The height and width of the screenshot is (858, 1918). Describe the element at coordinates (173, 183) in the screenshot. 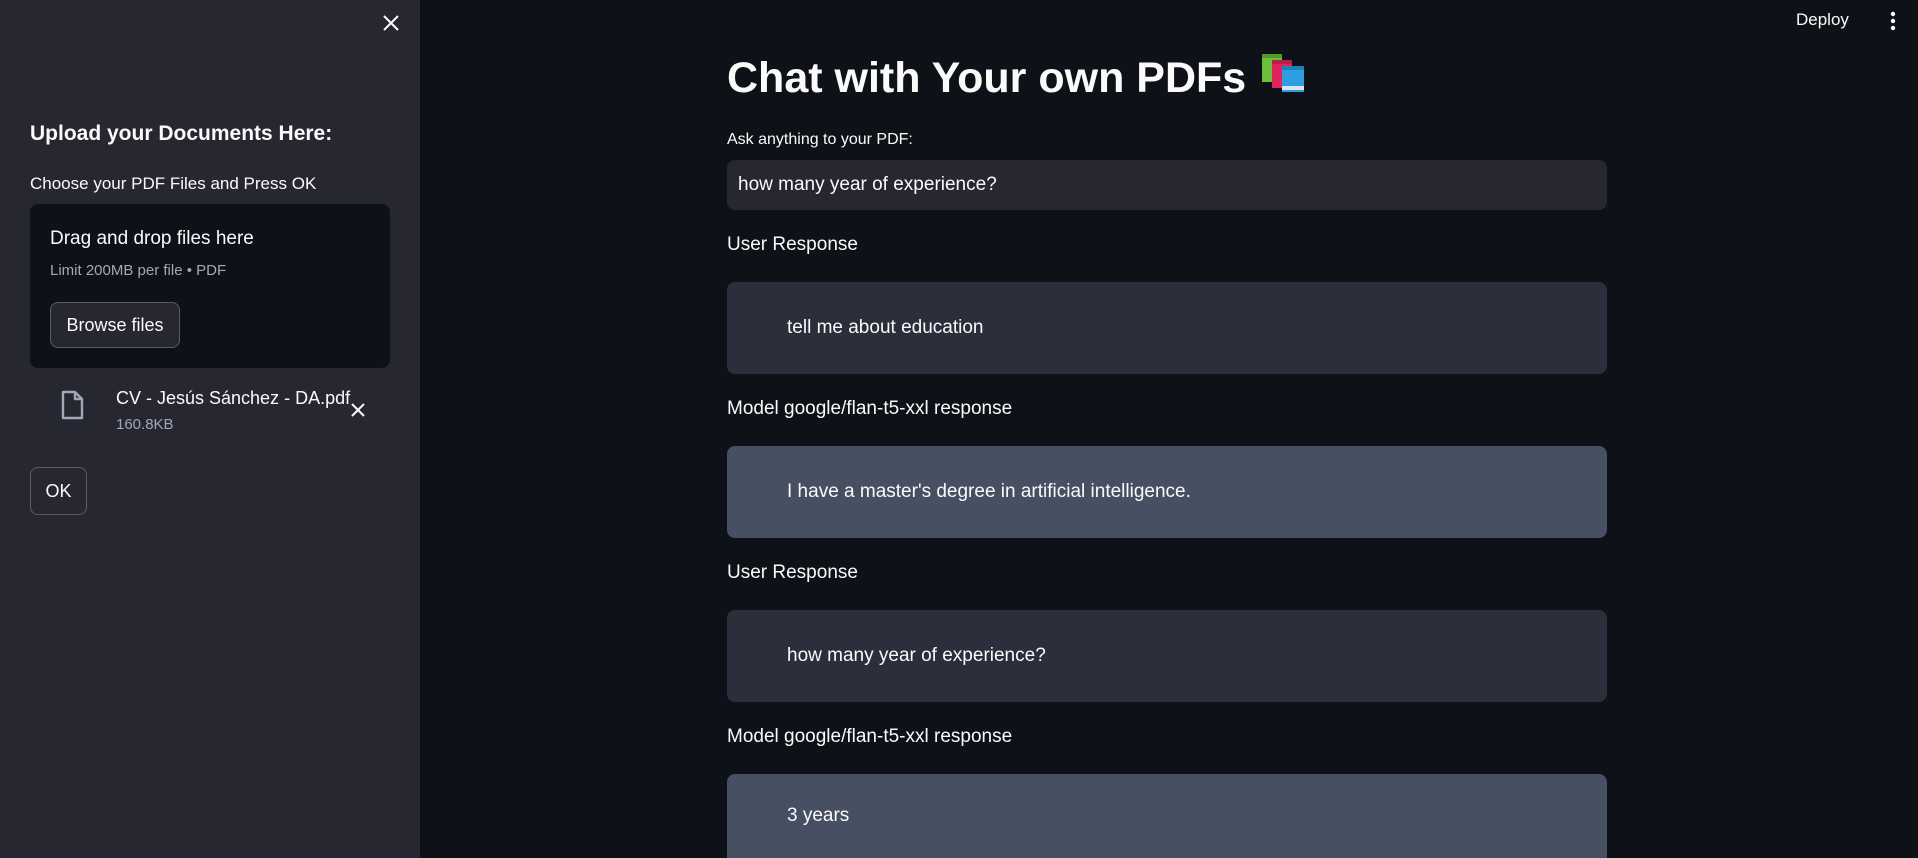

I see `uploader-label: Choose your PDF Files and Press OK` at that location.